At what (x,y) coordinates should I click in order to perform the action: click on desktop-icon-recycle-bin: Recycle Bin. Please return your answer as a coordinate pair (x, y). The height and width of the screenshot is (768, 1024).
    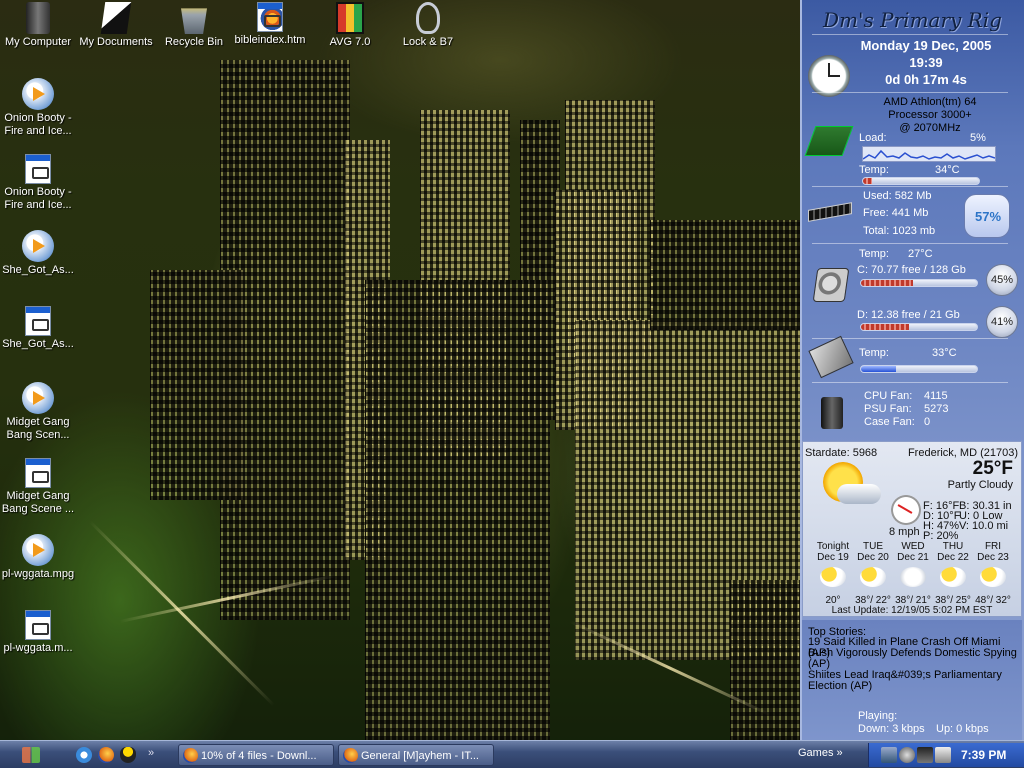
    Looking at the image, I should click on (194, 25).